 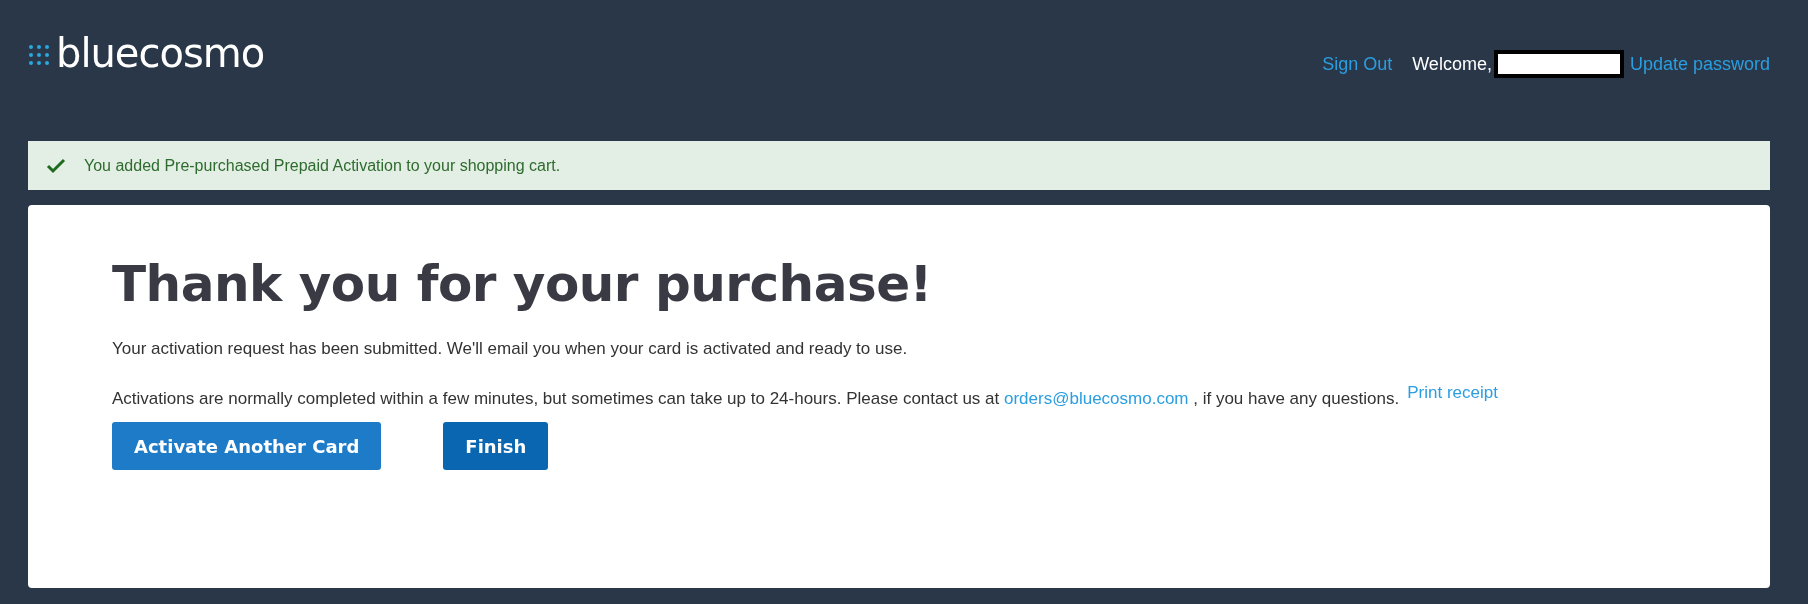 I want to click on email-link: orders@bluecosmo.com, so click(x=1096, y=398).